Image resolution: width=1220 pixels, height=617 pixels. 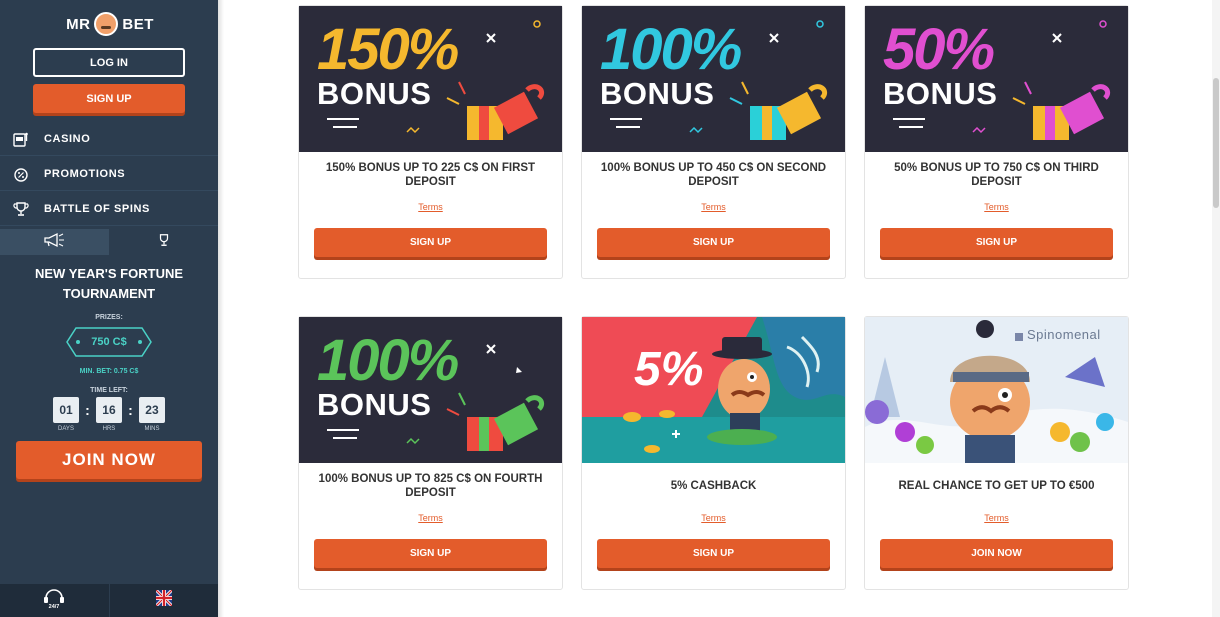 I want to click on megaphone-icon, so click(x=55, y=242).